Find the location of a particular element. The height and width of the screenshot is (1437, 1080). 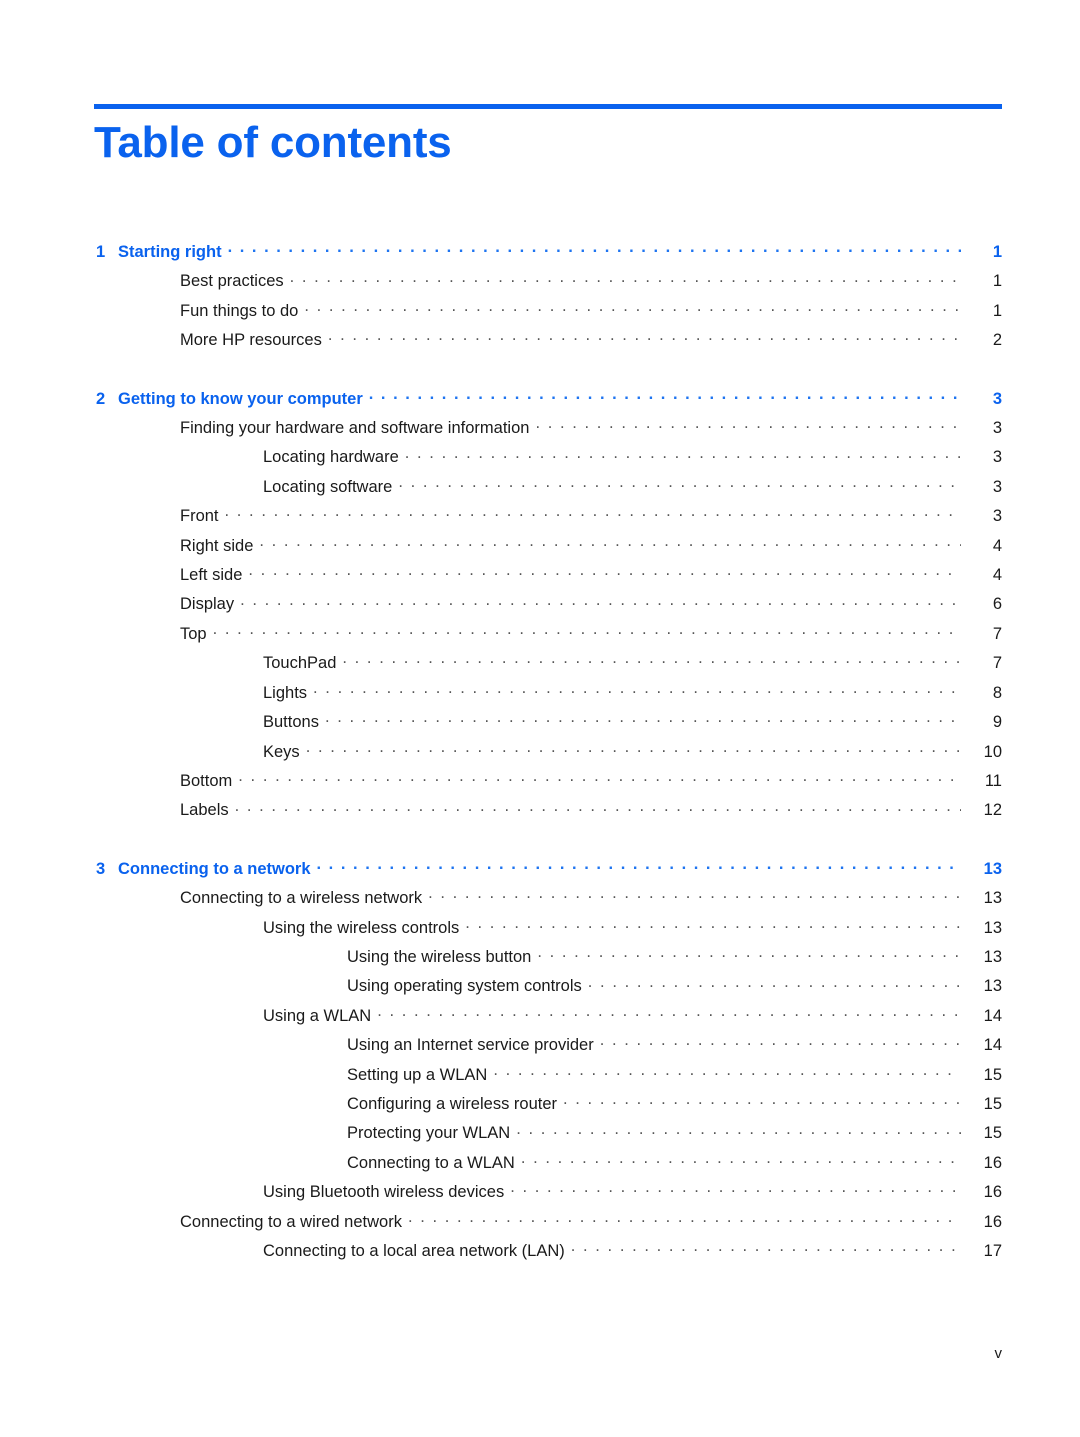

toc-entry-label: Using an Internet service provider is located at coordinates (470, 1045).